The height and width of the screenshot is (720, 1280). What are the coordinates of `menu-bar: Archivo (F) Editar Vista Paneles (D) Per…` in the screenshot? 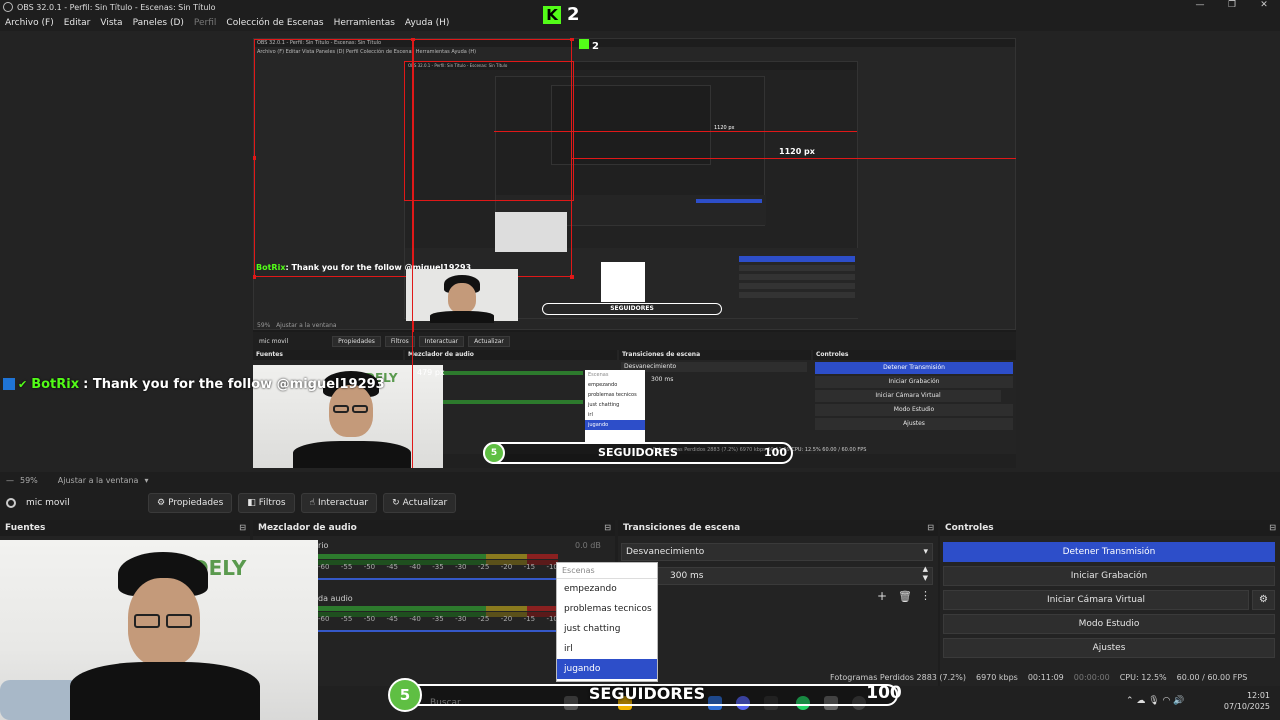 It's located at (227, 23).